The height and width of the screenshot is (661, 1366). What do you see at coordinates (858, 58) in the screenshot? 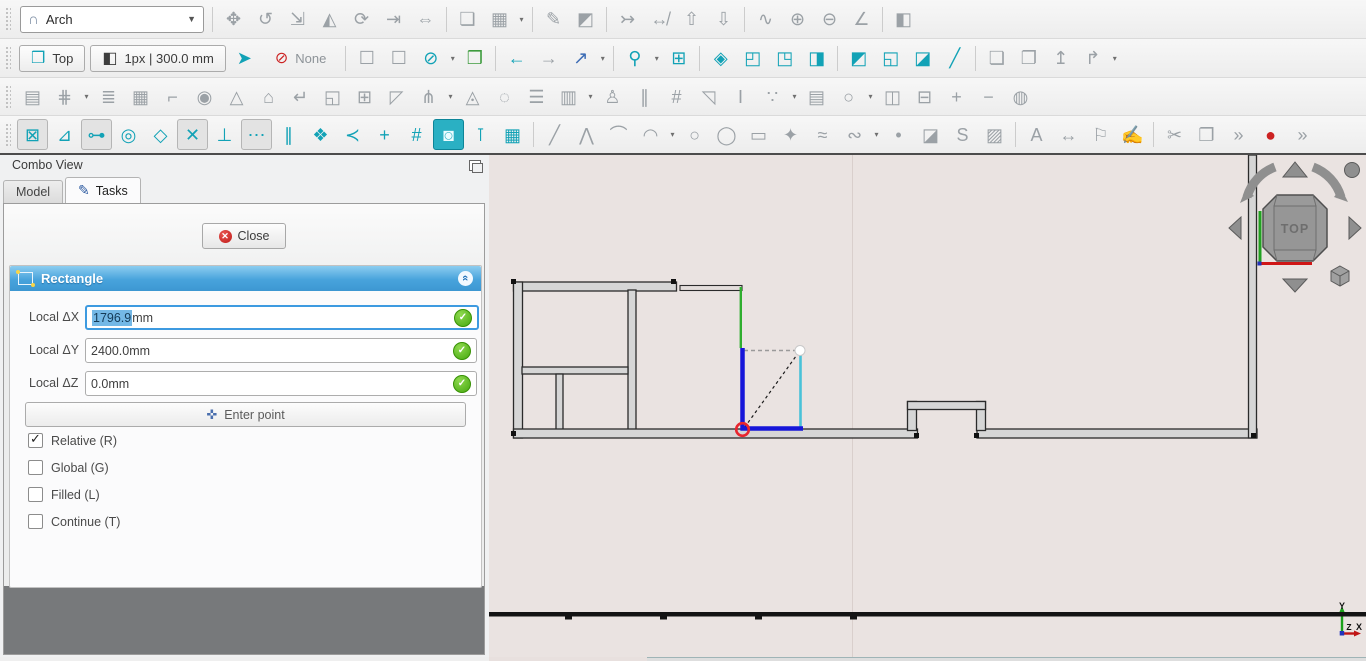
I see `view-rear-button: ◩` at bounding box center [858, 58].